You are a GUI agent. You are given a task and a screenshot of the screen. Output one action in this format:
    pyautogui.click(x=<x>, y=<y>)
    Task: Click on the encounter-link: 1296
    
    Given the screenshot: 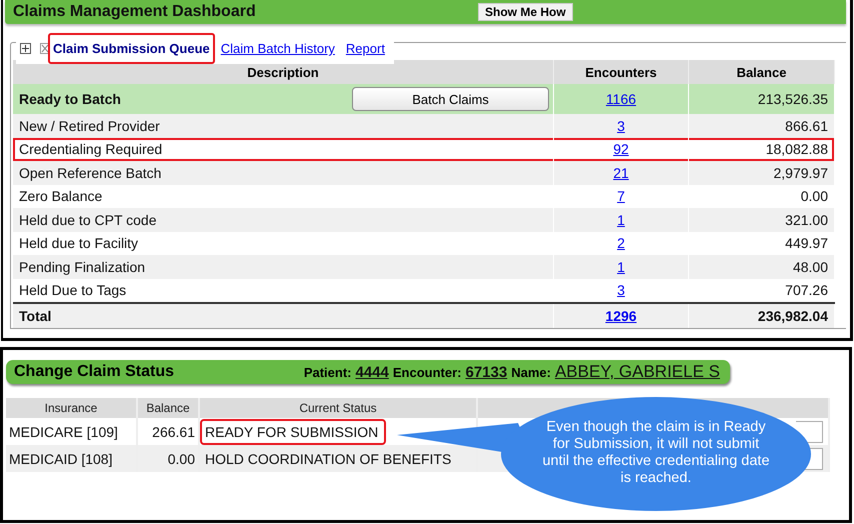 What is the action you would take?
    pyautogui.click(x=621, y=316)
    